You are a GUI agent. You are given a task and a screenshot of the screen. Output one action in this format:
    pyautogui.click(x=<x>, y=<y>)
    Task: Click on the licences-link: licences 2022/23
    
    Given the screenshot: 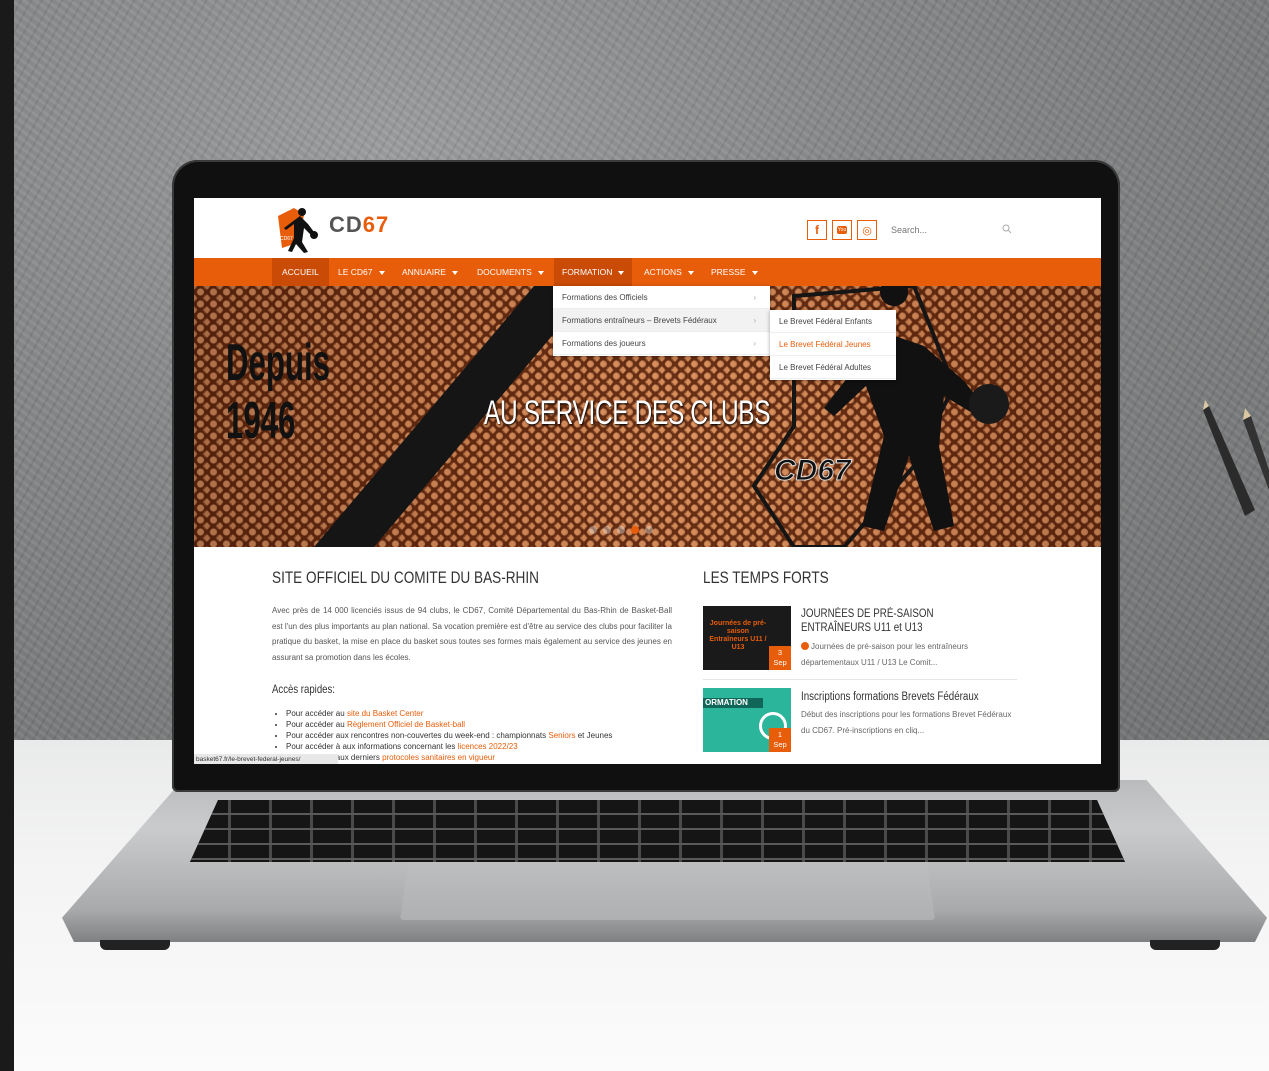 What is the action you would take?
    pyautogui.click(x=488, y=746)
    